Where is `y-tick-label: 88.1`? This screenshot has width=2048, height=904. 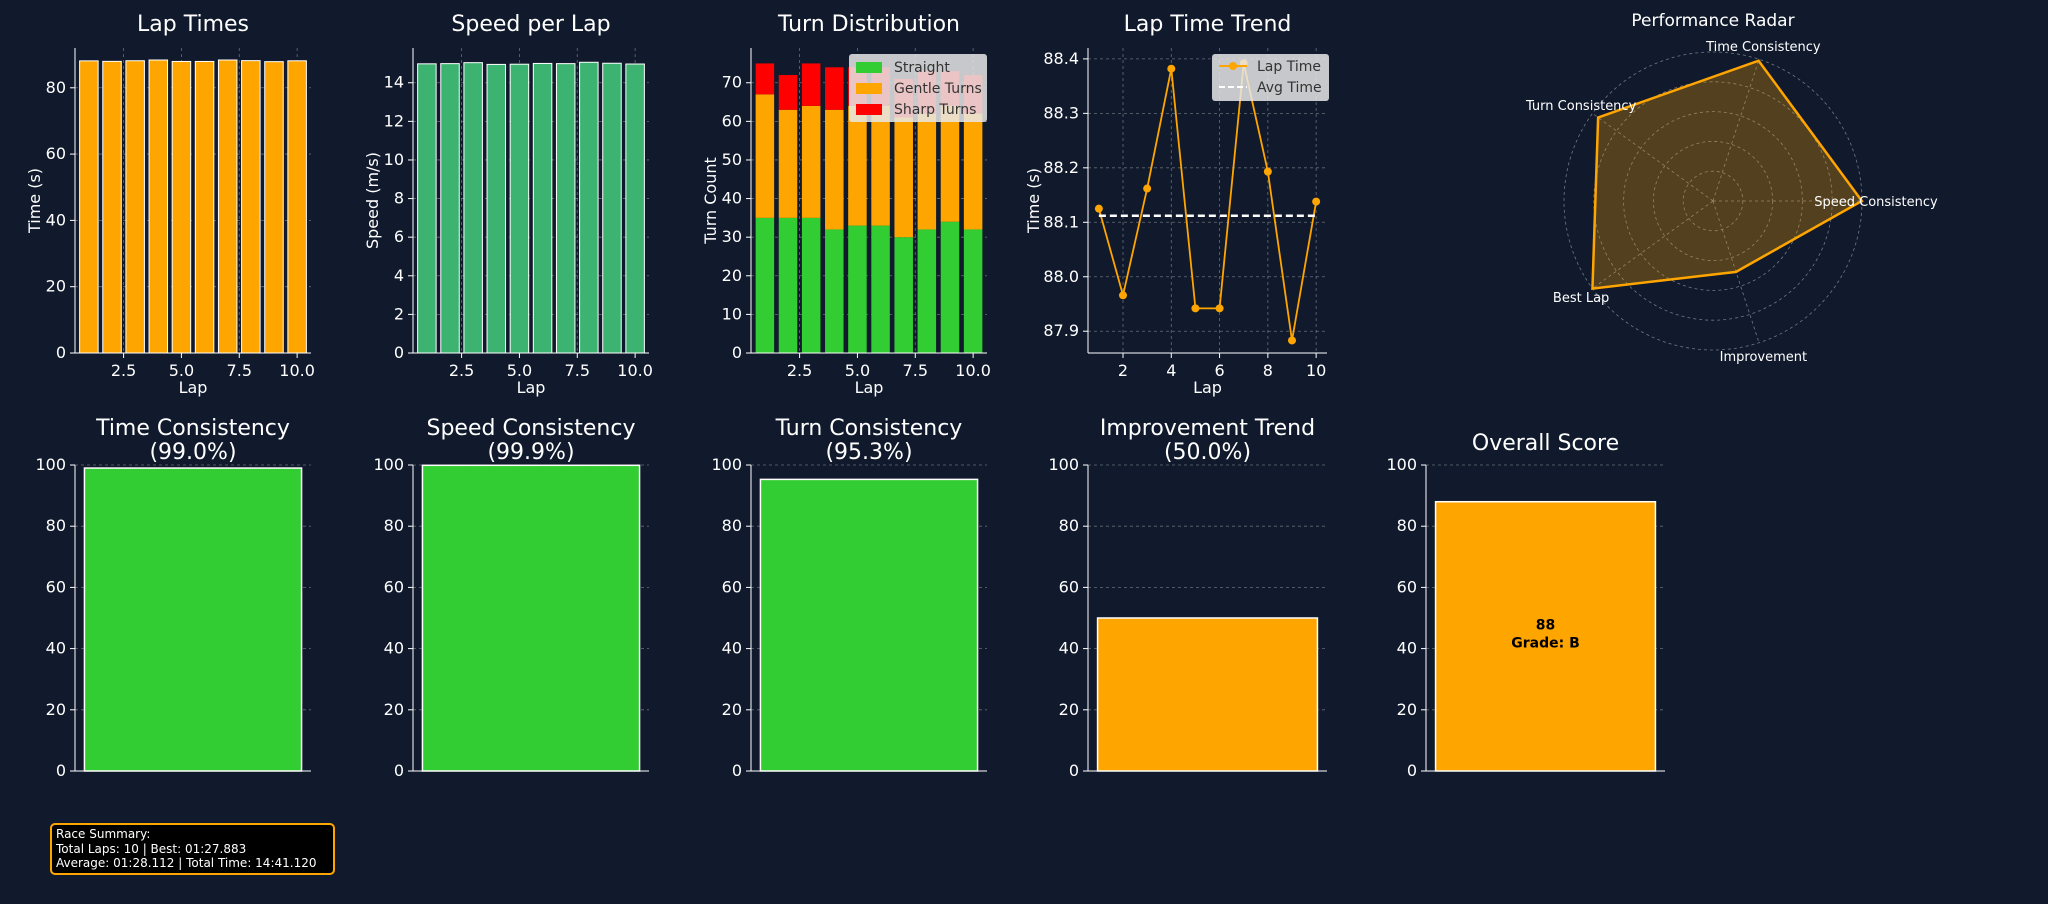 y-tick-label: 88.1 is located at coordinates (1061, 221).